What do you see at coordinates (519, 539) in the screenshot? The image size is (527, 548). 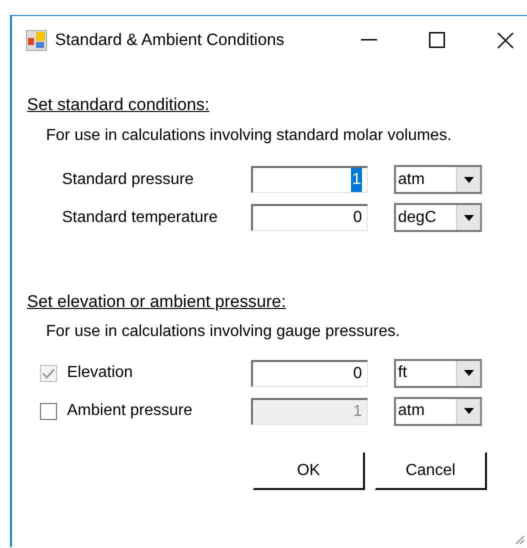 I see `resize-grip-icon` at bounding box center [519, 539].